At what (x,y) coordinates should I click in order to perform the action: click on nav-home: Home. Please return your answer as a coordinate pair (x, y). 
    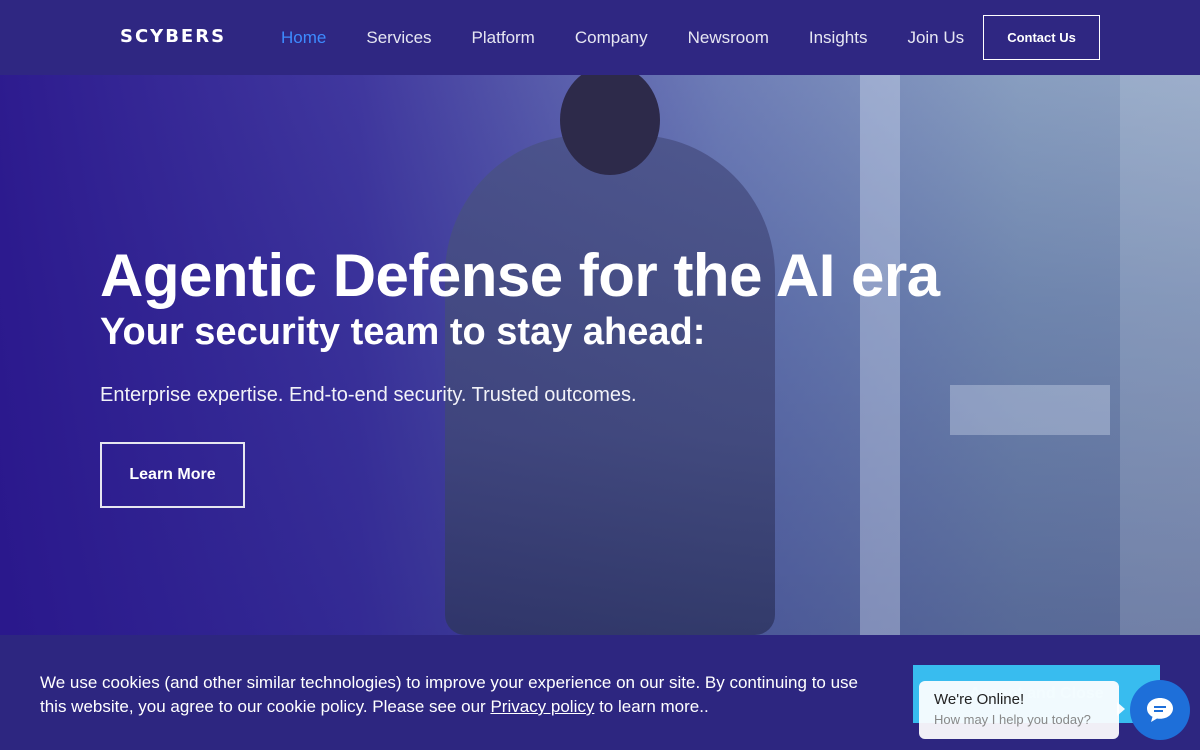
    Looking at the image, I should click on (303, 38).